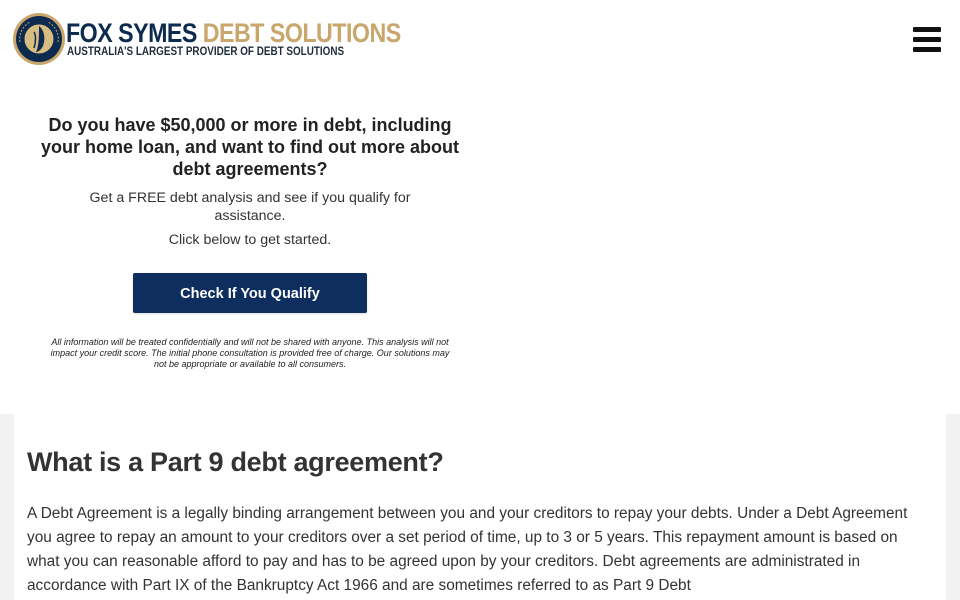  I want to click on hamburger-menu-icon, so click(928, 40).